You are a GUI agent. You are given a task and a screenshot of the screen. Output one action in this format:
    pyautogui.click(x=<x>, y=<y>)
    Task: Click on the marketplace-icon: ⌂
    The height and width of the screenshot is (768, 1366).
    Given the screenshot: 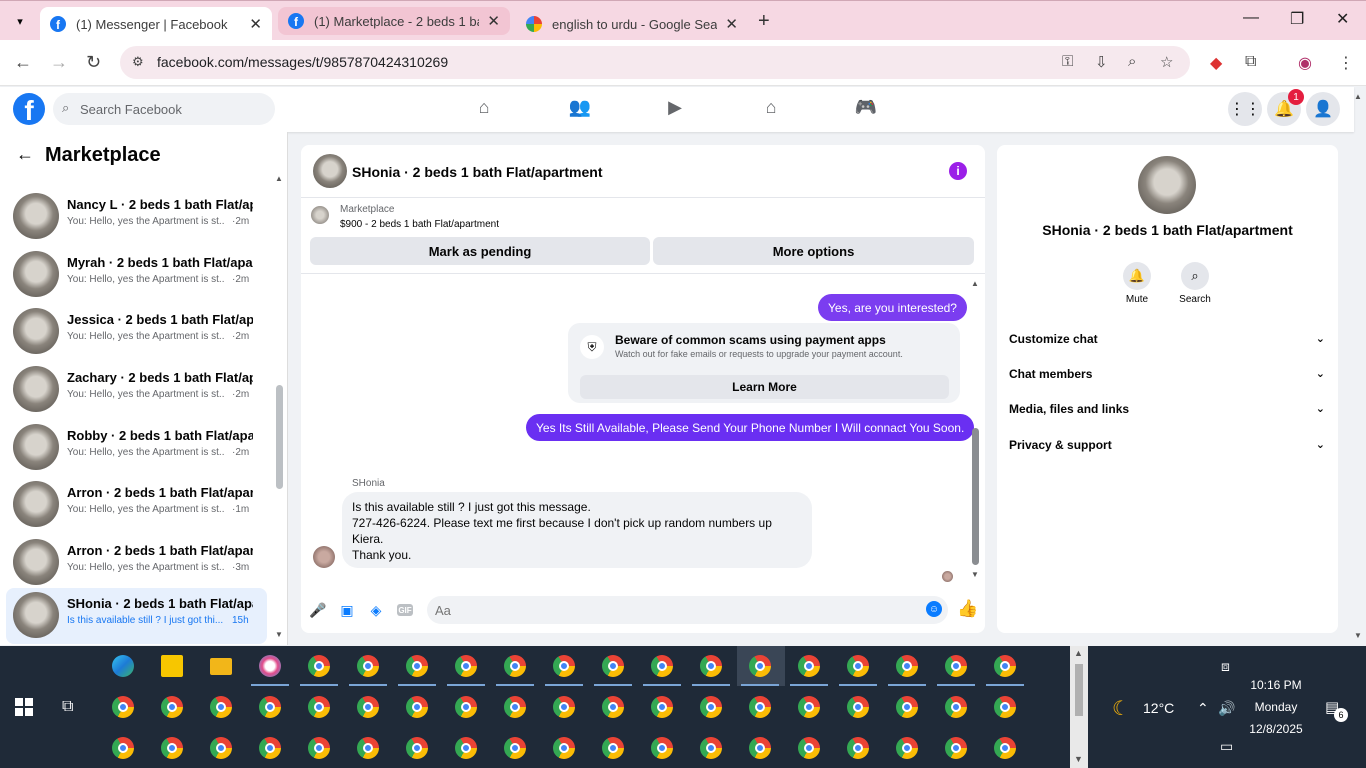 What is the action you would take?
    pyautogui.click(x=771, y=109)
    